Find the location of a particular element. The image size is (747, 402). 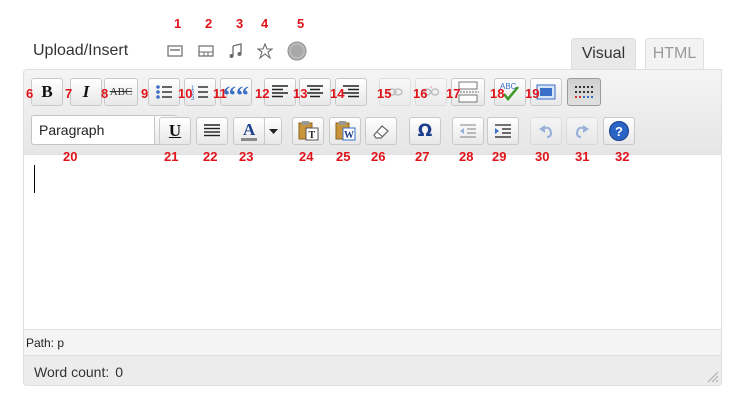

strikethrough-button: ABC is located at coordinates (121, 92).